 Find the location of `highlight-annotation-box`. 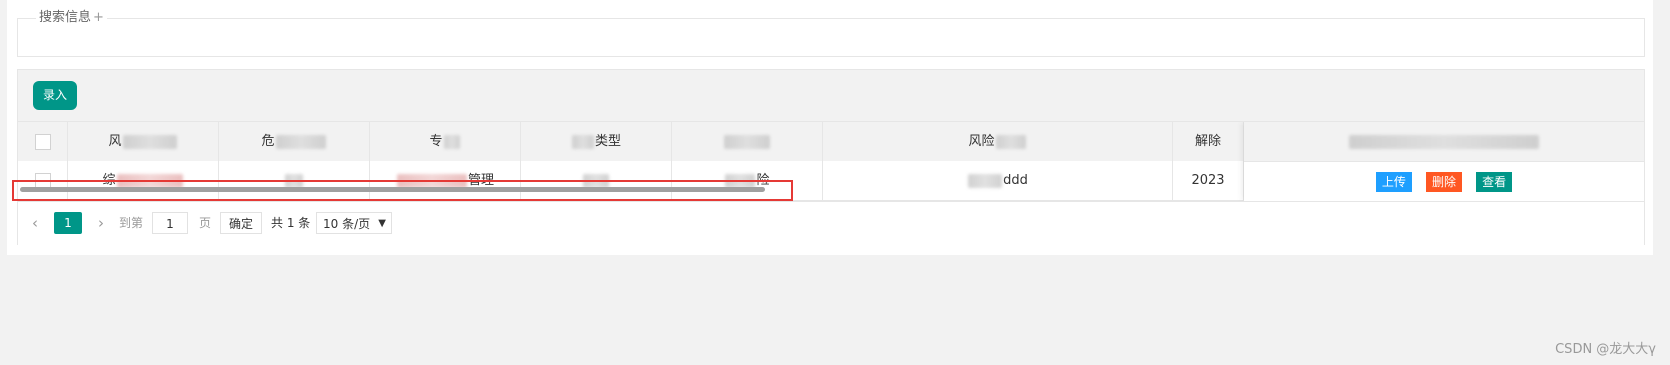

highlight-annotation-box is located at coordinates (402, 190).